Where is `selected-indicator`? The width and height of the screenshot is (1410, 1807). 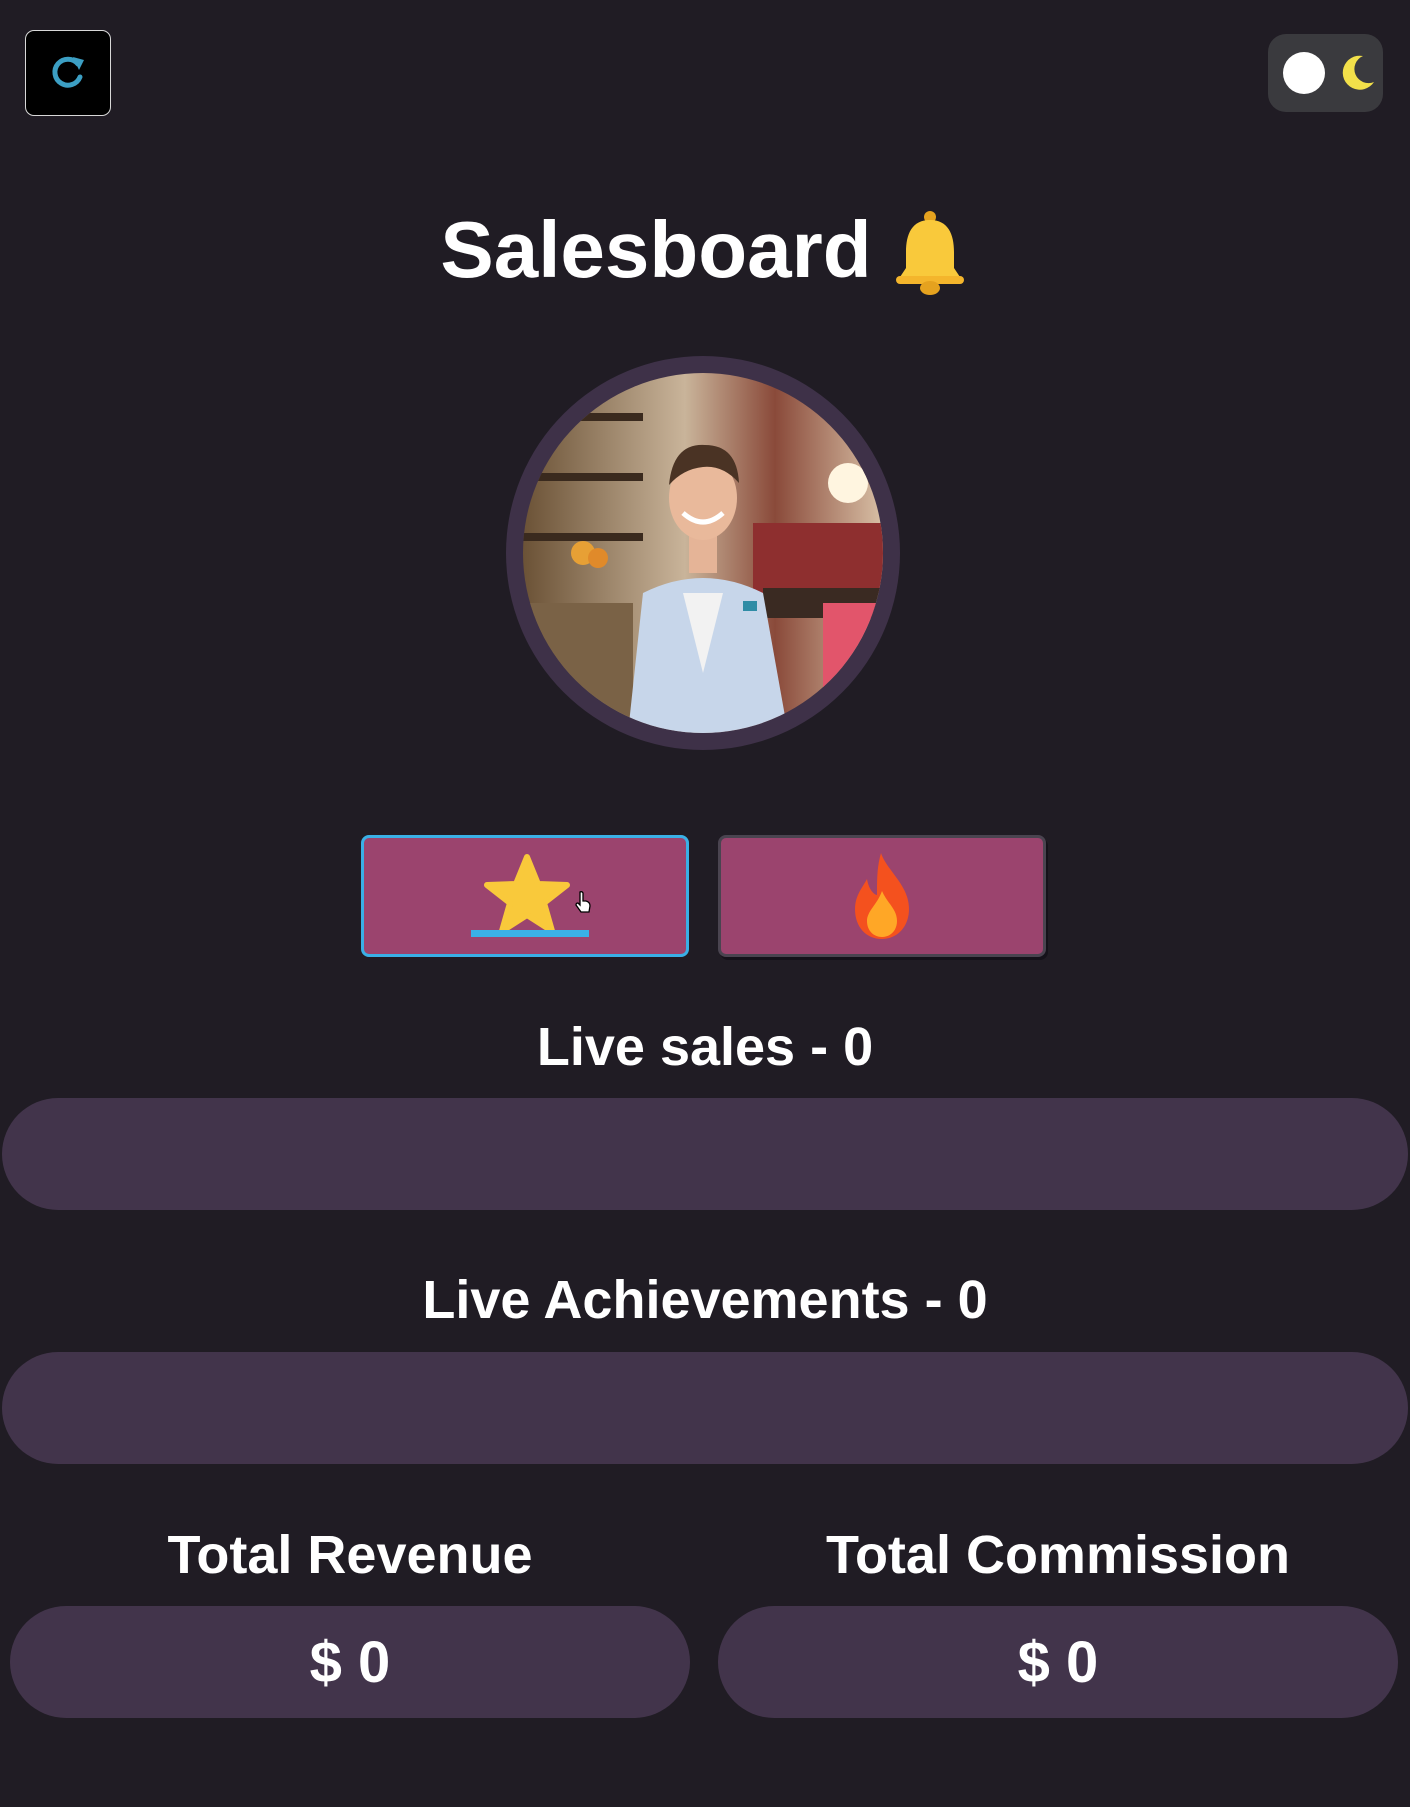 selected-indicator is located at coordinates (530, 933).